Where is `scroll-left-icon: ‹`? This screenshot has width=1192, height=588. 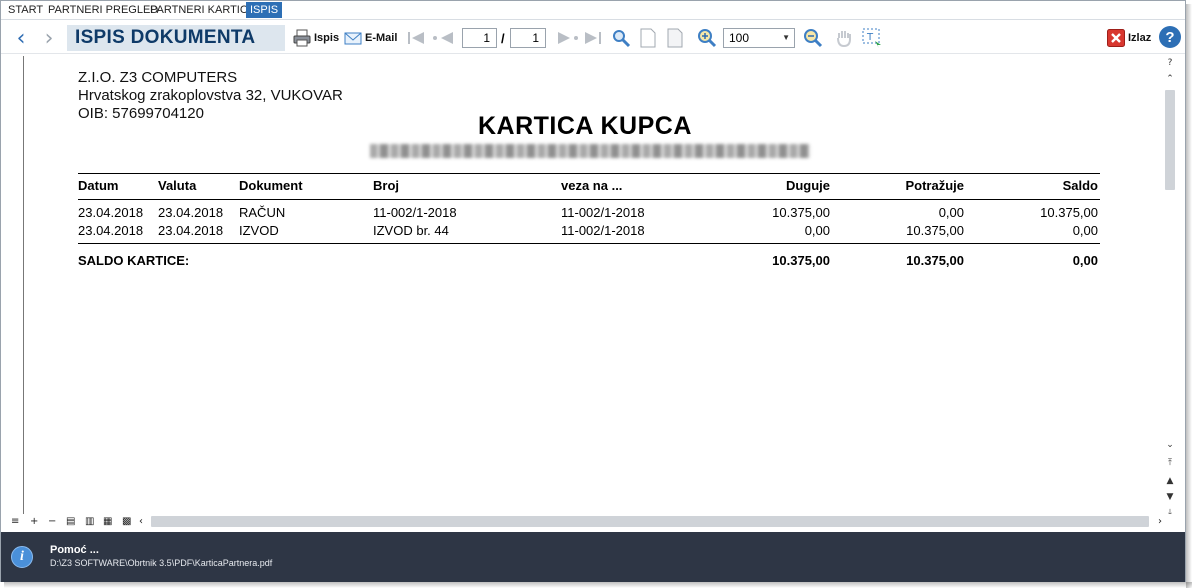 scroll-left-icon: ‹ is located at coordinates (141, 521).